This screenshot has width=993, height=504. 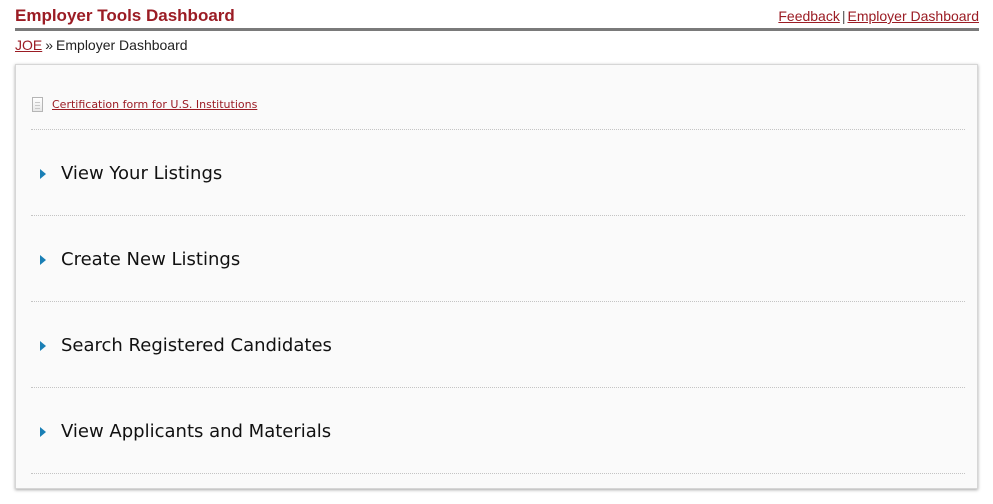 What do you see at coordinates (37, 104) in the screenshot?
I see `document-icon` at bounding box center [37, 104].